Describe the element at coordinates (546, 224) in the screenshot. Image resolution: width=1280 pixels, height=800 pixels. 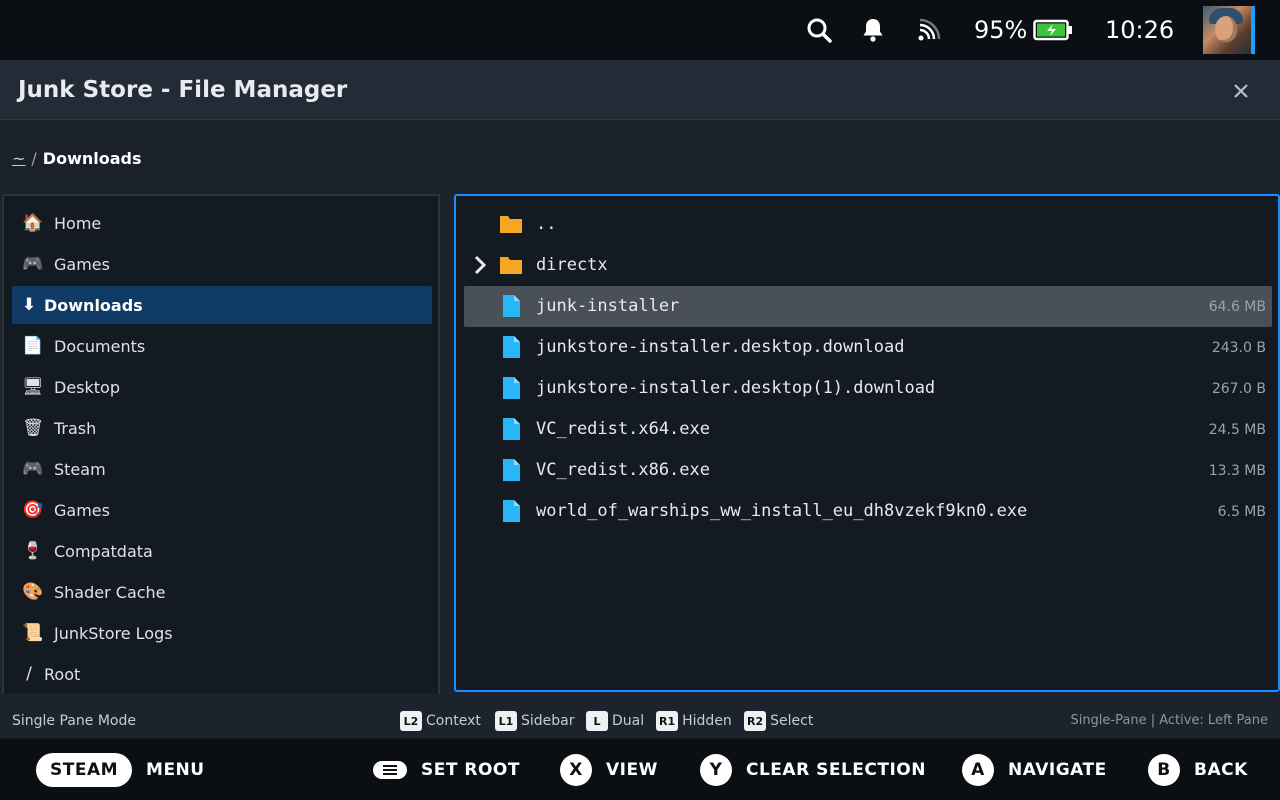
I see `file-name: ..` at that location.